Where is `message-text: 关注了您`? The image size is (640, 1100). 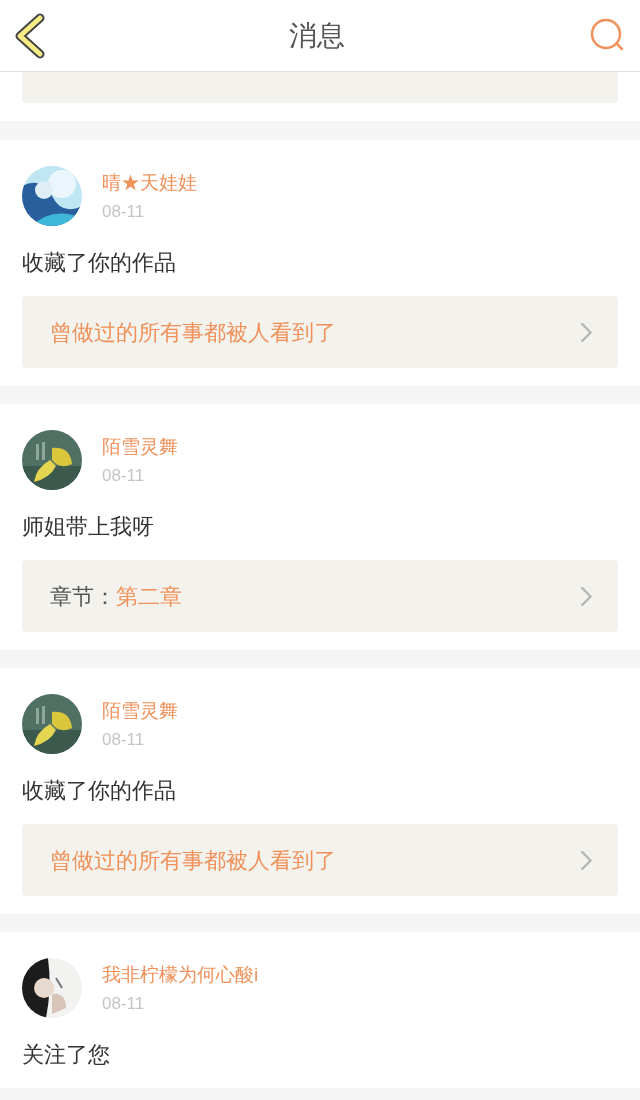 message-text: 关注了您 is located at coordinates (66, 1055).